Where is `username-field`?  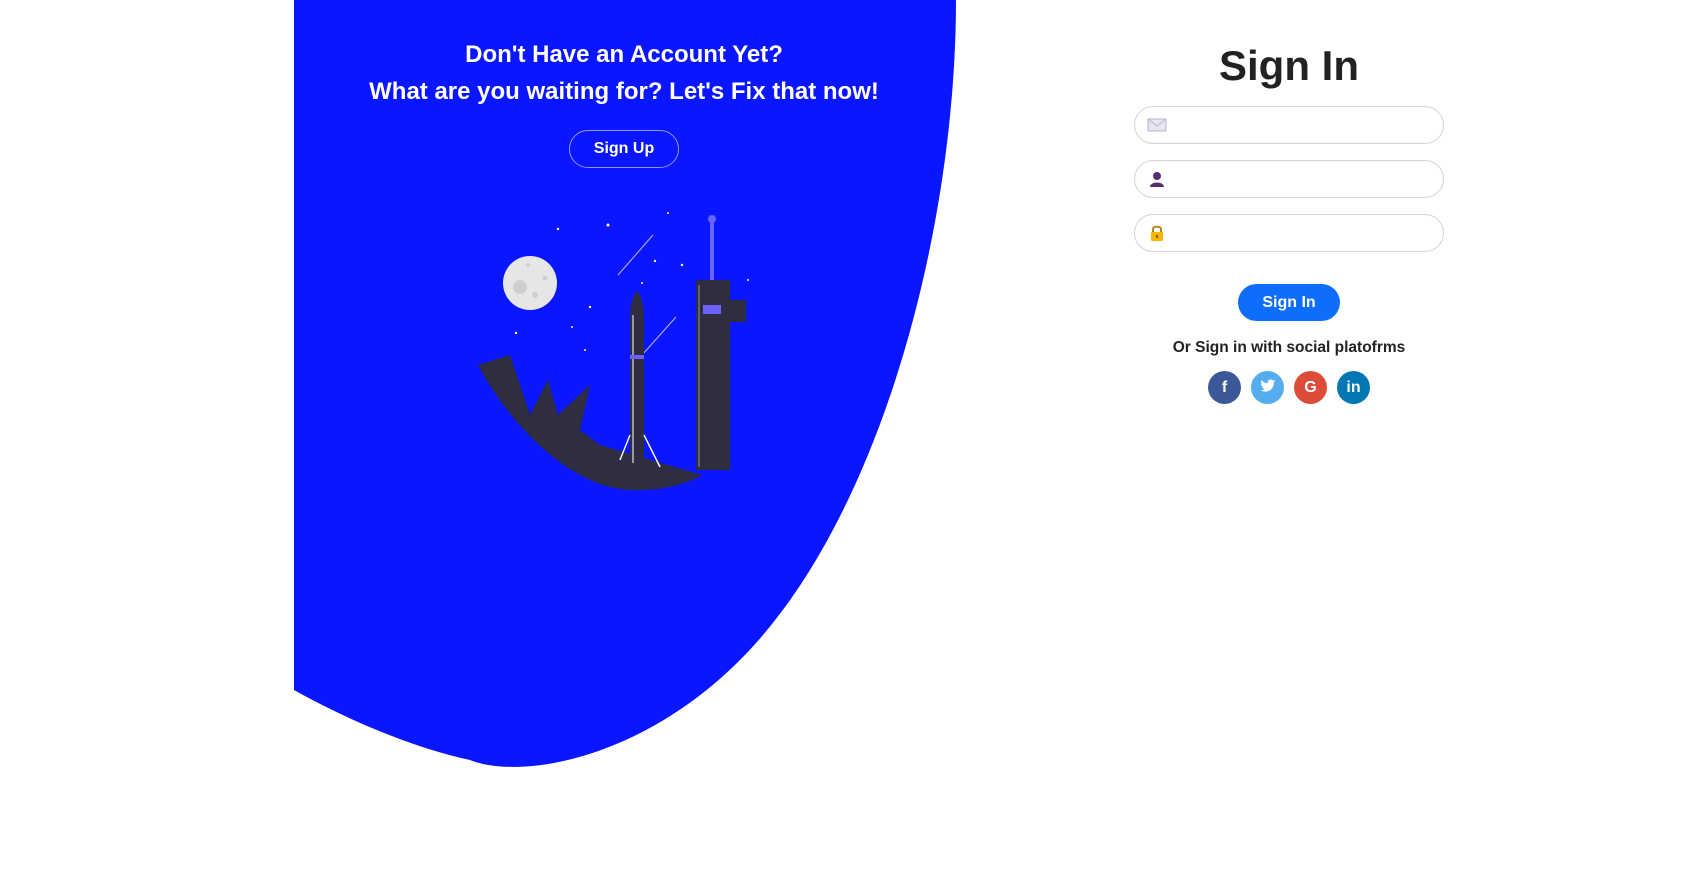 username-field is located at coordinates (1289, 179).